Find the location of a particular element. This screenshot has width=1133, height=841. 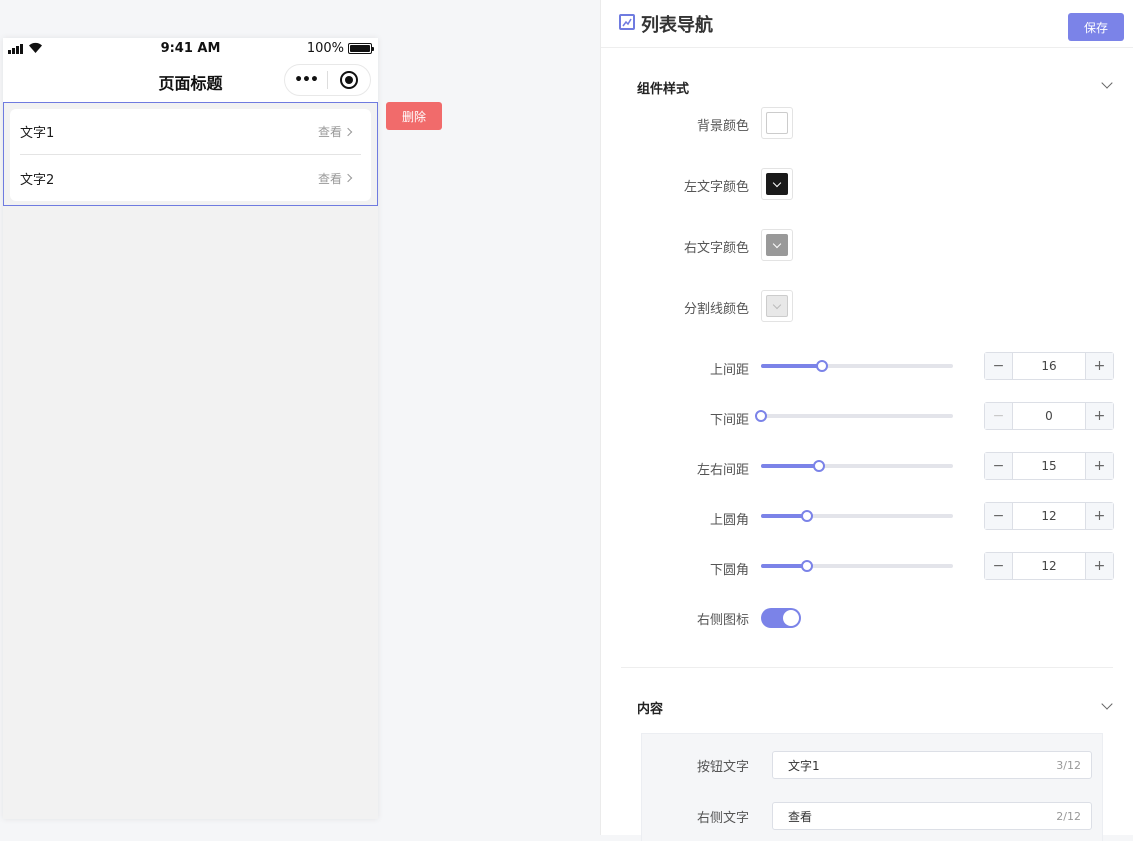

top-radius-label: 上圆角 is located at coordinates (729, 520).